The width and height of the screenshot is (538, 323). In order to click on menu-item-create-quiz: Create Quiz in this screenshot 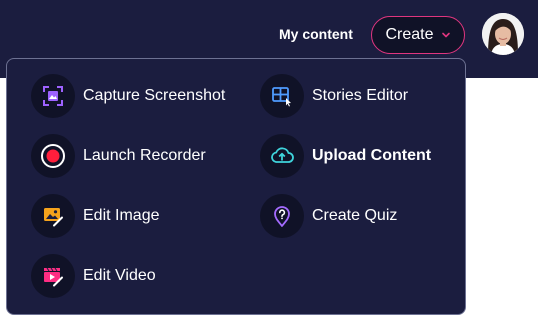, I will do `click(328, 216)`.